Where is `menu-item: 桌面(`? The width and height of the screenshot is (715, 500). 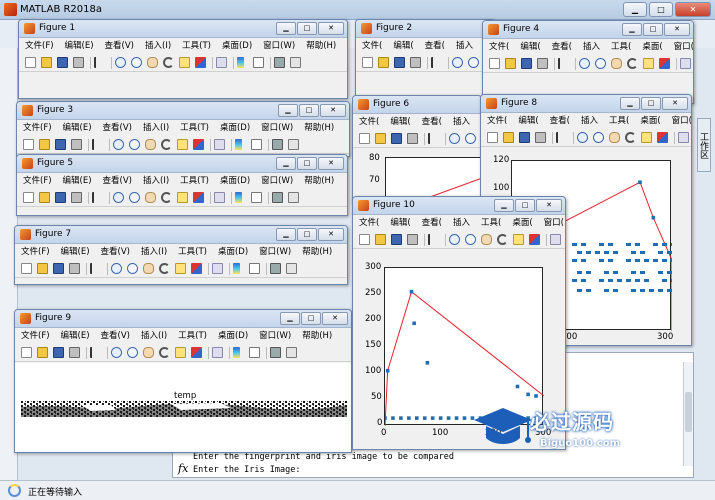 menu-item: 桌面( is located at coordinates (522, 223).